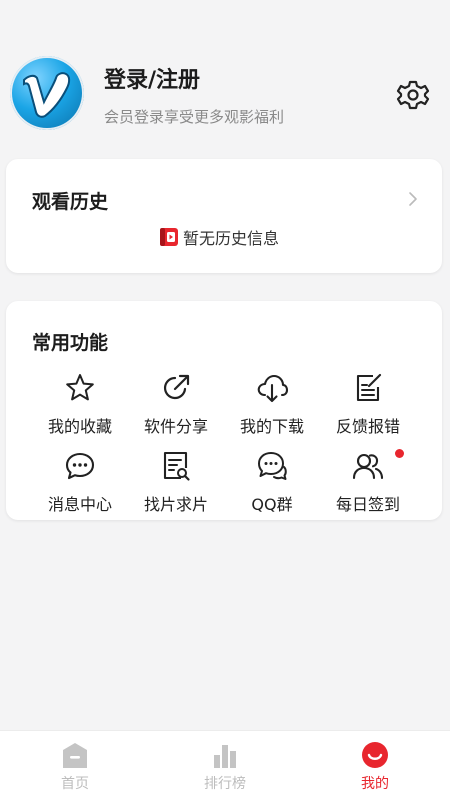  Describe the element at coordinates (175, 504) in the screenshot. I see `find-movie-label: 找片求片` at that location.